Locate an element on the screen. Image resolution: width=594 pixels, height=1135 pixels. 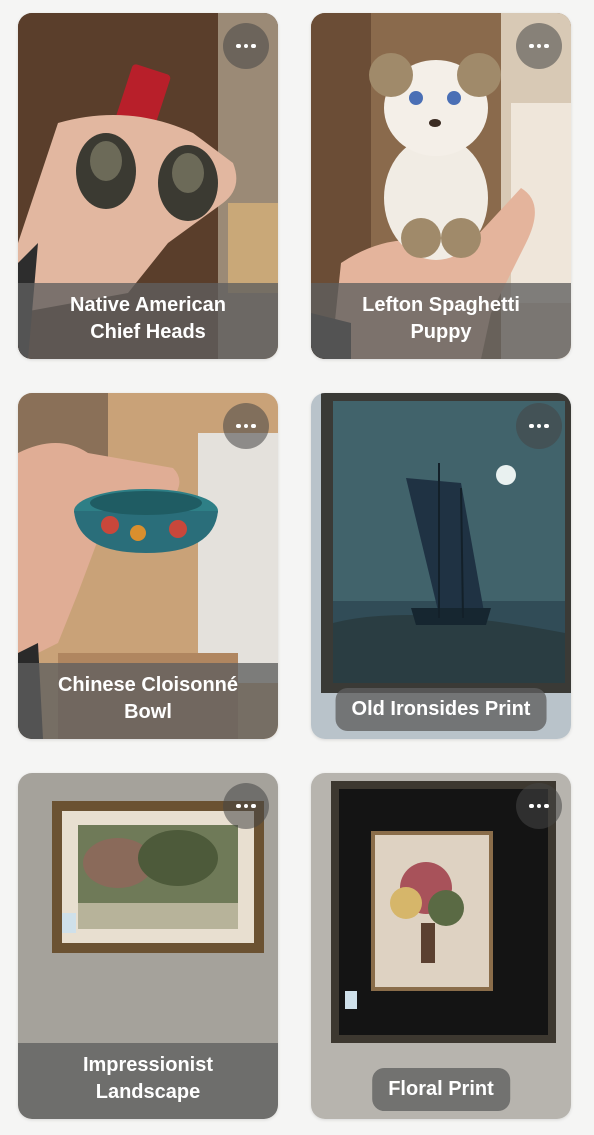
item-title: Lefton Spaghetti Puppy is located at coordinates (441, 321).